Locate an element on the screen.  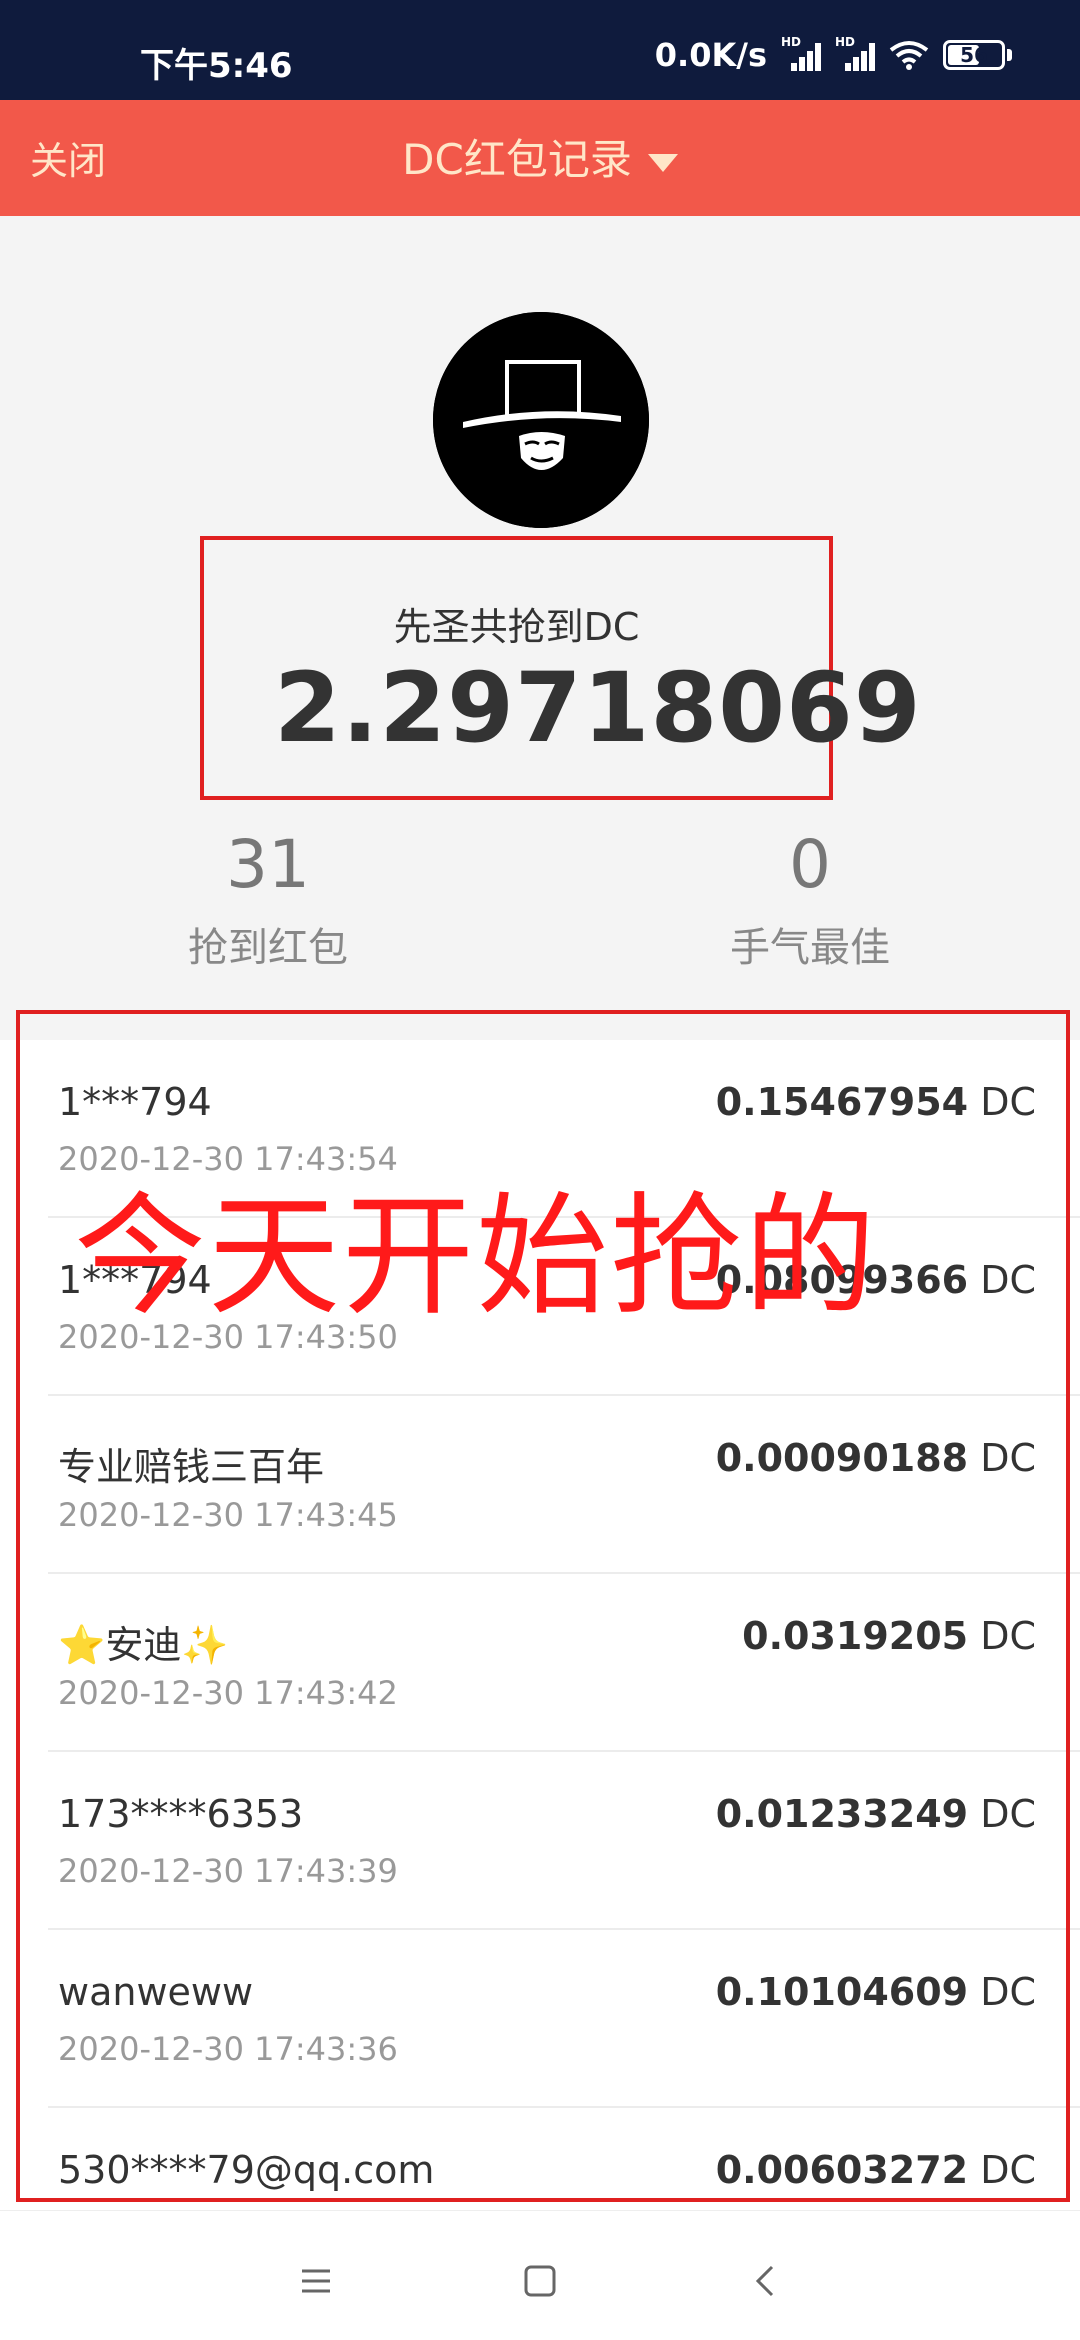
best-label: 手气最佳 is located at coordinates (810, 948).